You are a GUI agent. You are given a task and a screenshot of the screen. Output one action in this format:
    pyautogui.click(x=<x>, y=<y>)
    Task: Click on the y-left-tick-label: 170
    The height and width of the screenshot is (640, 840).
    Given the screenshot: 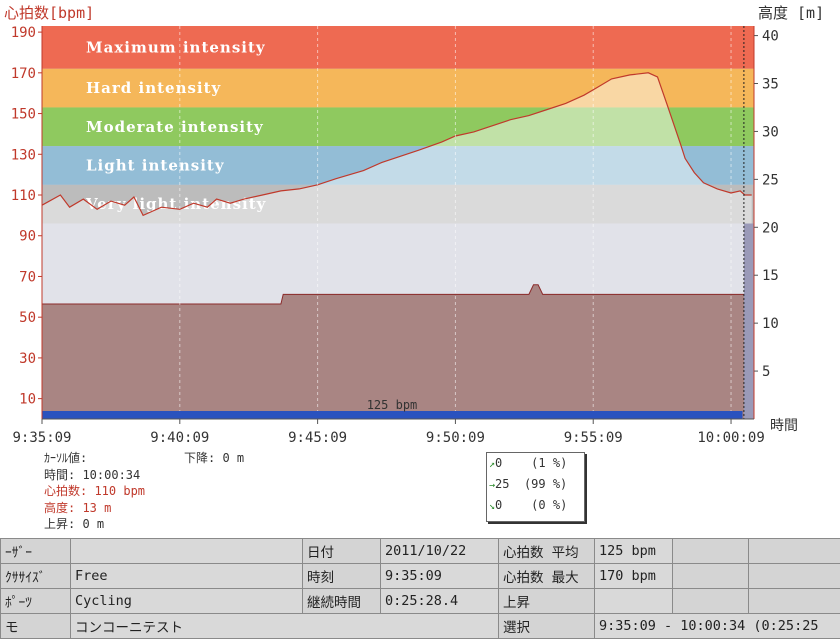 What is the action you would take?
    pyautogui.click(x=23, y=74)
    